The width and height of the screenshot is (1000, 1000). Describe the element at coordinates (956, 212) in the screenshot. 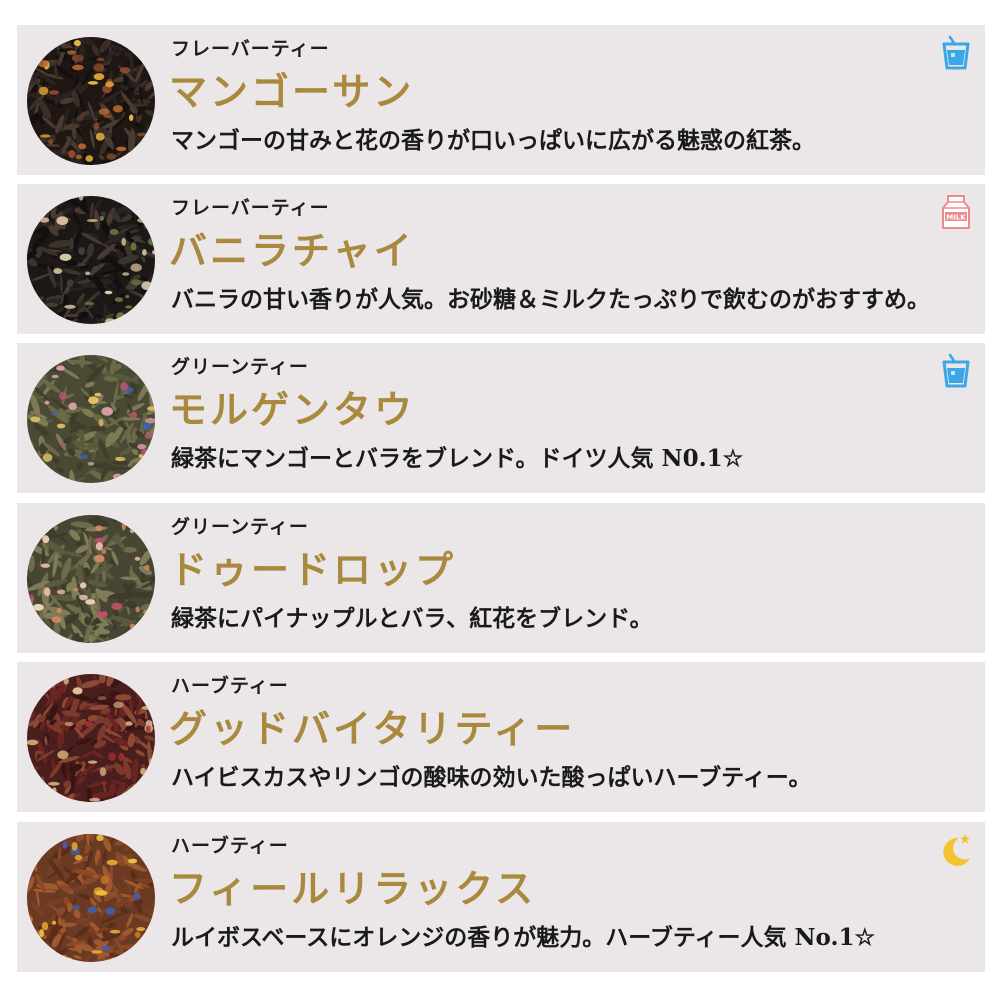

I see `milk-carton-icon: MILK` at that location.